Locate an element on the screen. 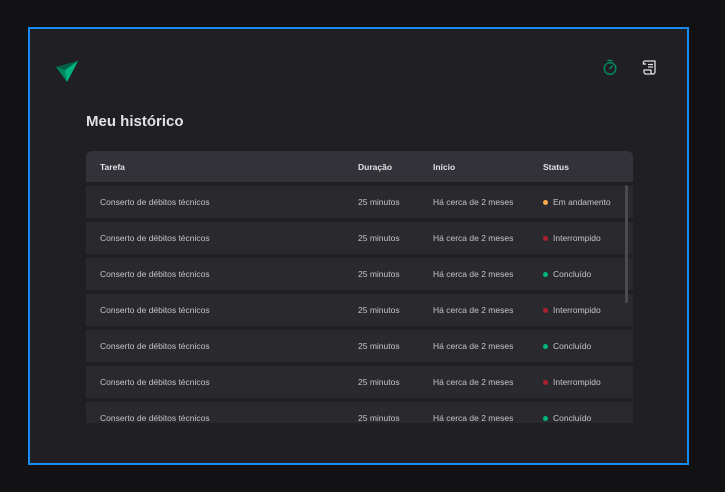 This screenshot has width=725, height=492. status-cell: Em andamento is located at coordinates (588, 201).